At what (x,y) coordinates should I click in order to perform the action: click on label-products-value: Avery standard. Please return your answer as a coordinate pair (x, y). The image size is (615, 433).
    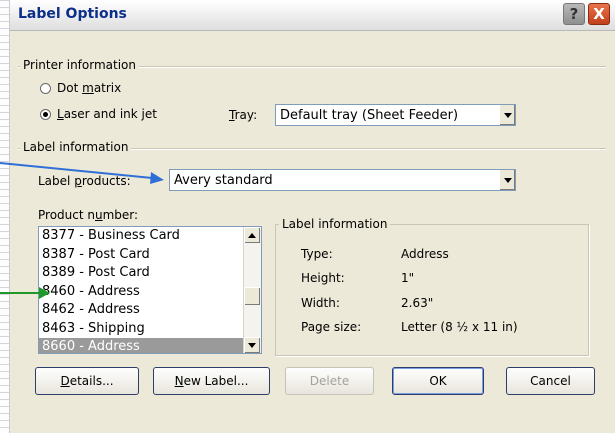
    Looking at the image, I should click on (223, 180).